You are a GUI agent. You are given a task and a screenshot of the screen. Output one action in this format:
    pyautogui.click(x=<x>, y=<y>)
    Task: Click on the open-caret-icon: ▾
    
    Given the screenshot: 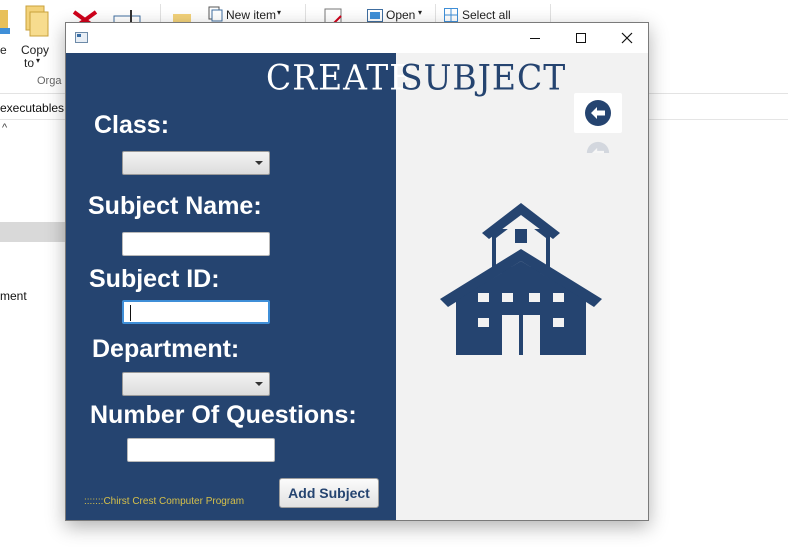 What is the action you would take?
    pyautogui.click(x=420, y=12)
    